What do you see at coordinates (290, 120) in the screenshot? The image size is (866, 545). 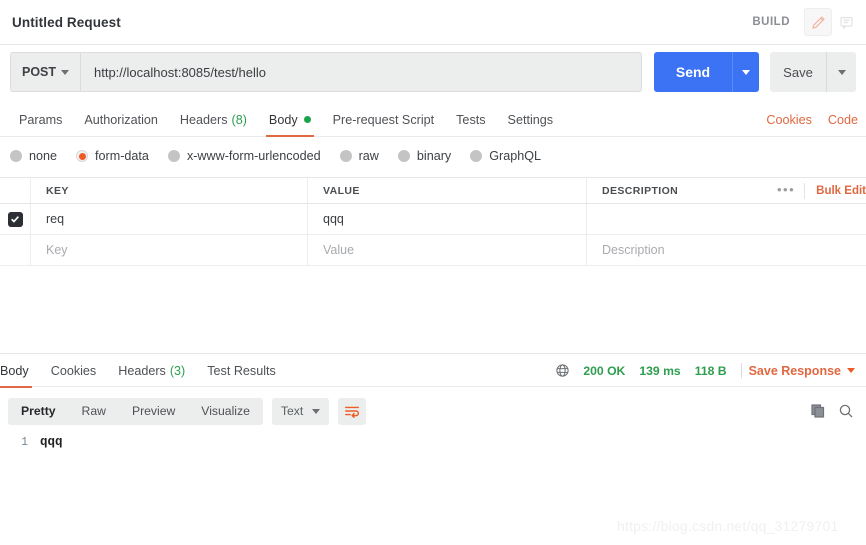 I see `tab-body: Body` at bounding box center [290, 120].